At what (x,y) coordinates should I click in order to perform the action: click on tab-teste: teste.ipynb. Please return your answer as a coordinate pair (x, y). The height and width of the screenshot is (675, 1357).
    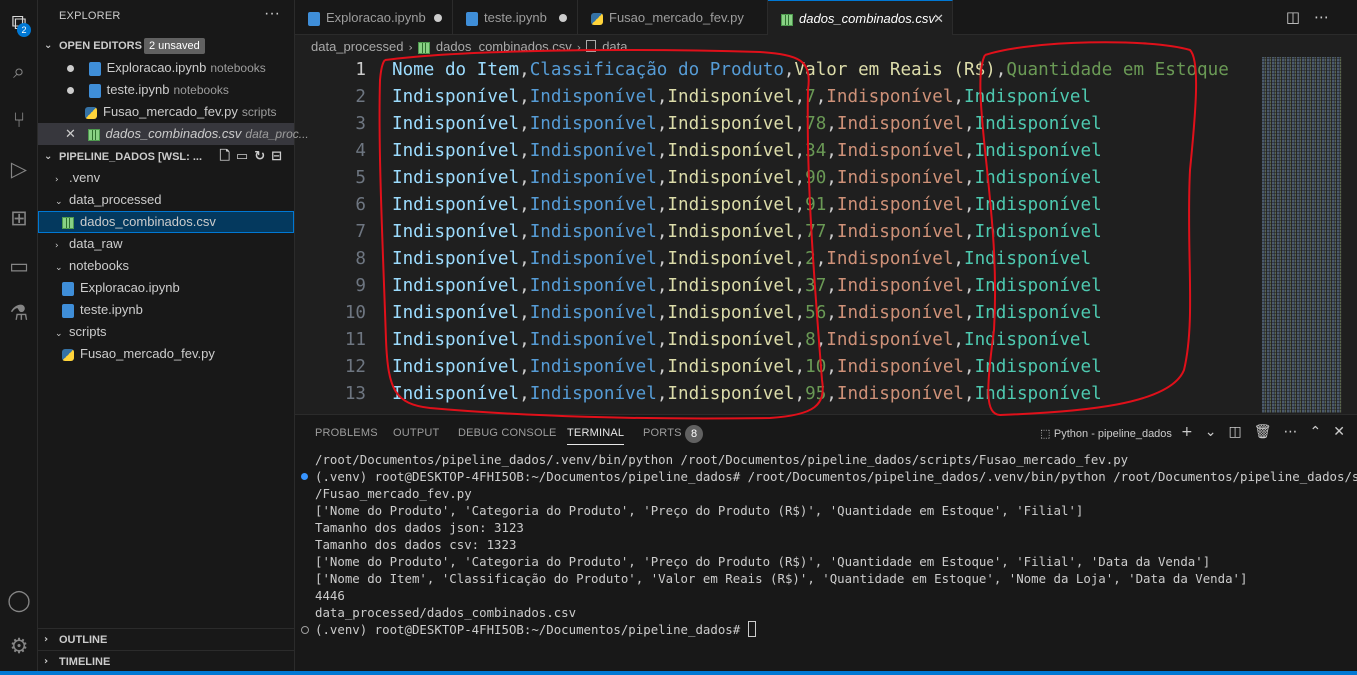
    Looking at the image, I should click on (515, 17).